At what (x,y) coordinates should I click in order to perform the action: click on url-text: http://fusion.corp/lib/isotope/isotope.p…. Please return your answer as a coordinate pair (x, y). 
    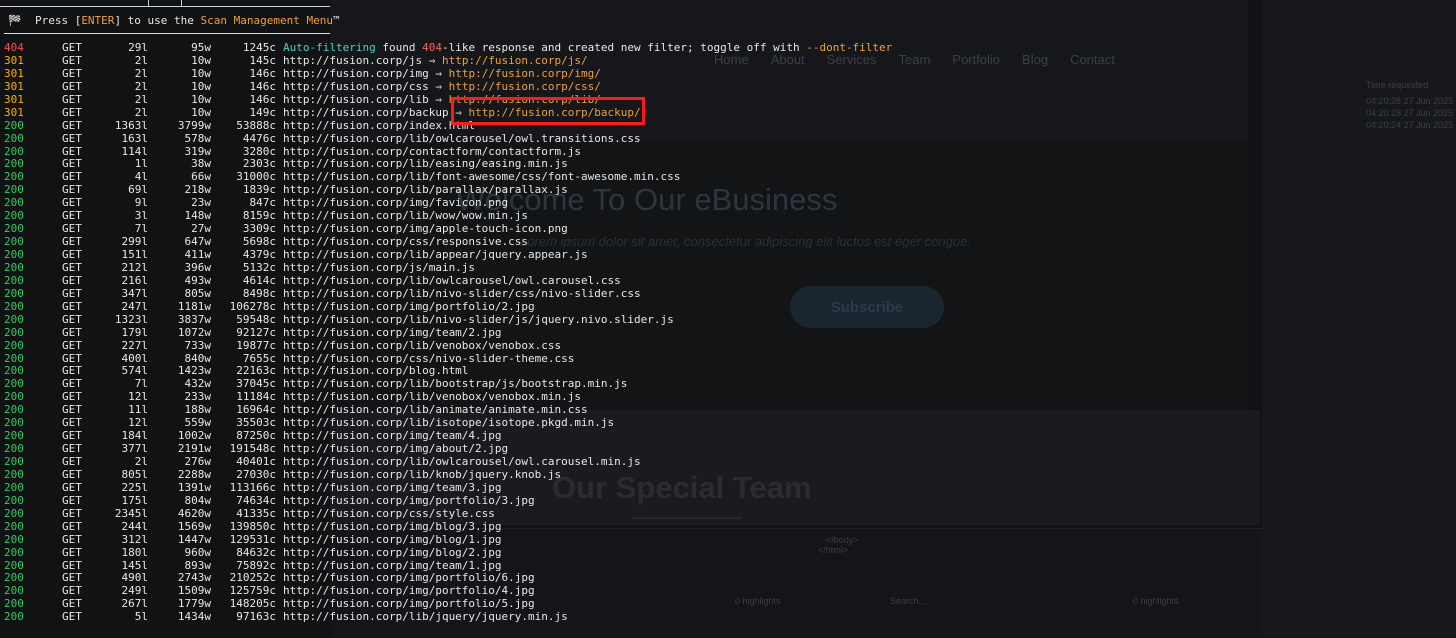
    Looking at the image, I should click on (448, 422).